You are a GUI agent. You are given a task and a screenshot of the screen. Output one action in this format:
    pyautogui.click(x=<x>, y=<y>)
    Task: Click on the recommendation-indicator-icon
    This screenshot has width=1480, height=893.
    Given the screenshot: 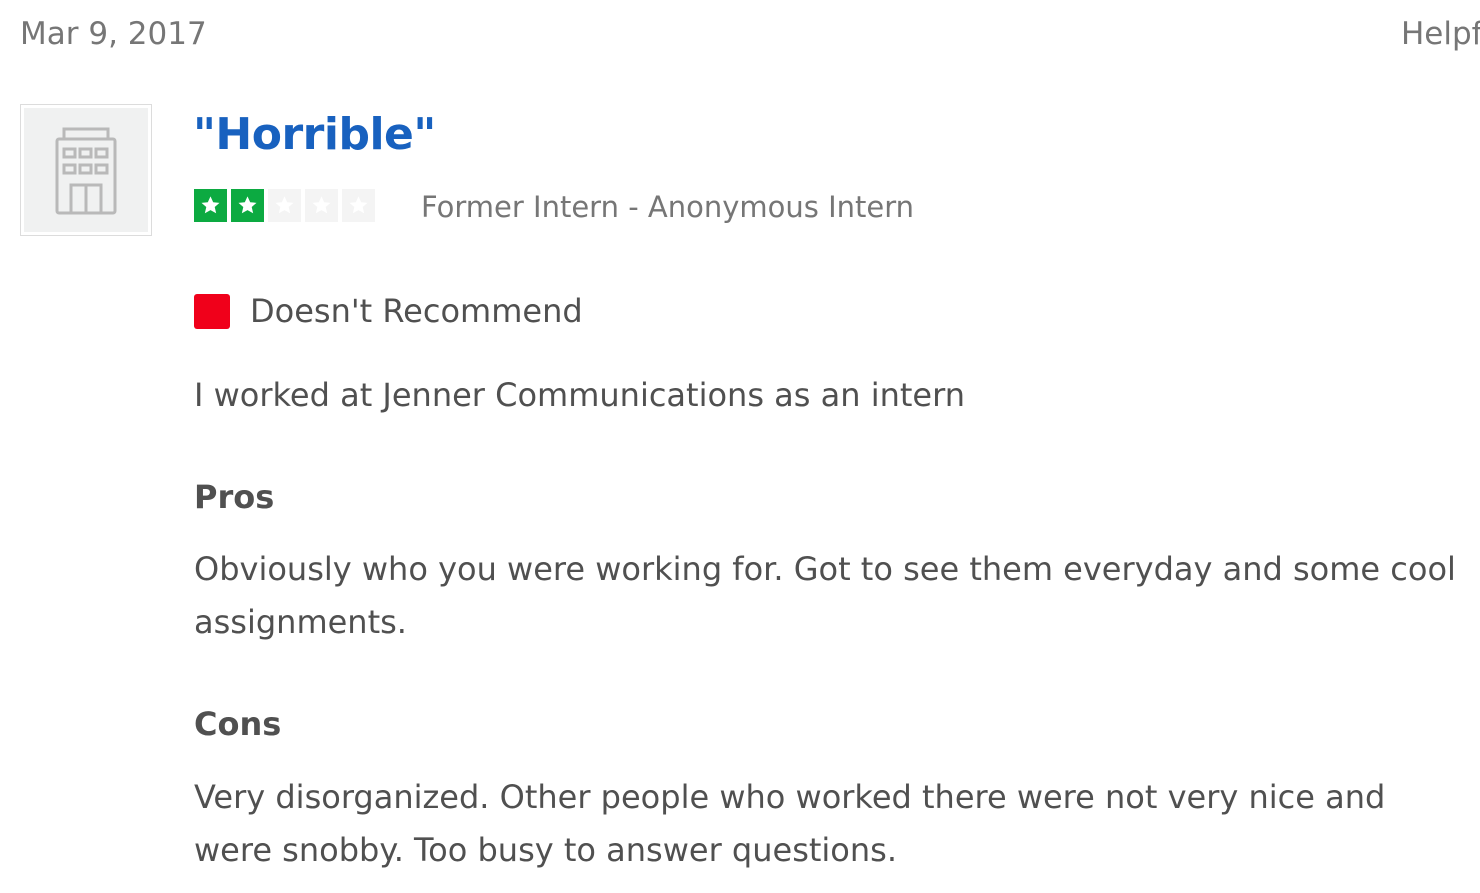 What is the action you would take?
    pyautogui.click(x=212, y=311)
    